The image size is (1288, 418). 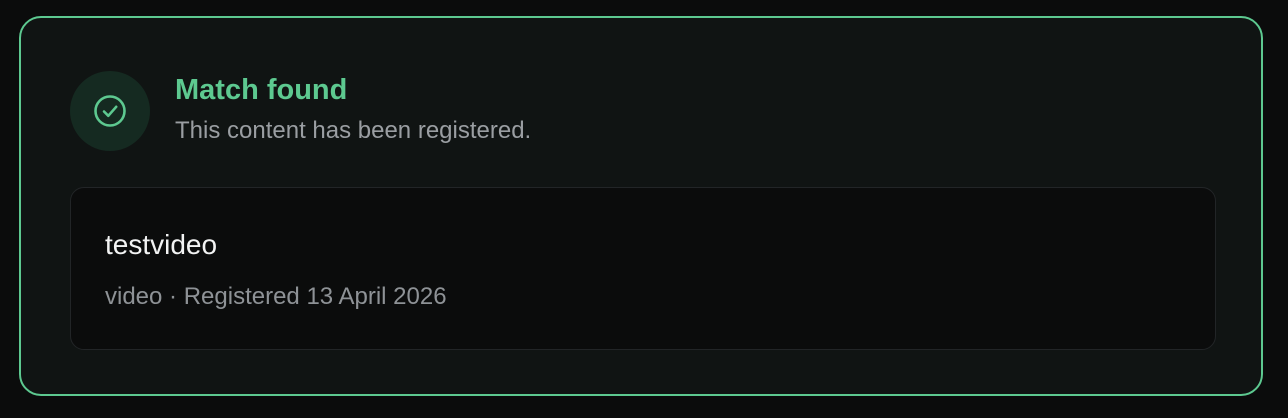 I want to click on item-name: testvideo, so click(x=161, y=244).